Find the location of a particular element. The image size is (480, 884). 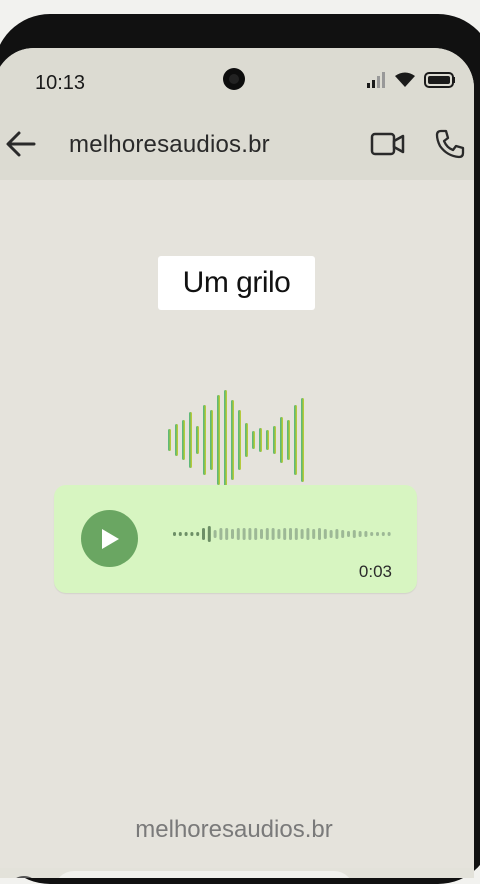

battery-icon is located at coordinates (439, 80).